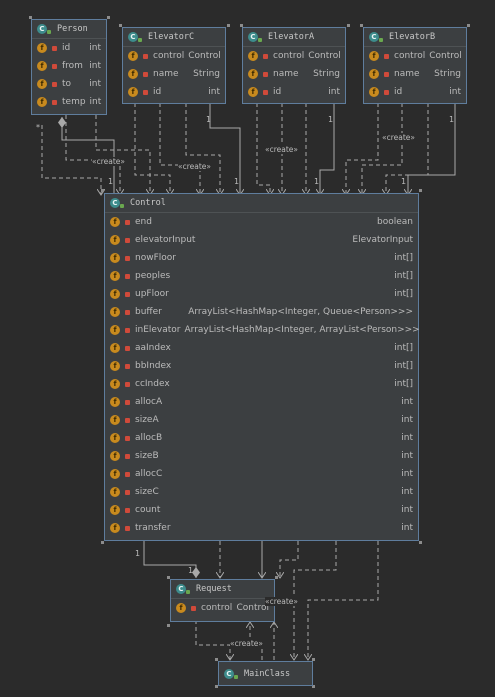 The height and width of the screenshot is (697, 495). Describe the element at coordinates (265, 673) in the screenshot. I see `class-main-class: C MainClass` at that location.